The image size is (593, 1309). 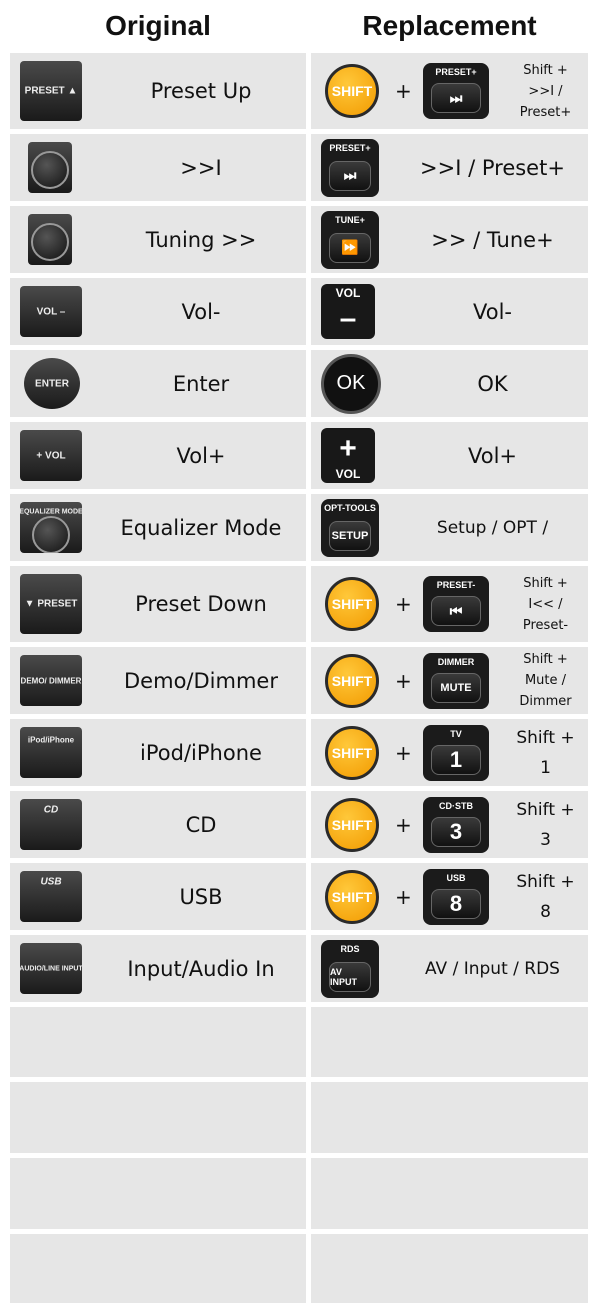 I want to click on preset-minus-button-image: PRESET- ⏮, so click(x=456, y=604).